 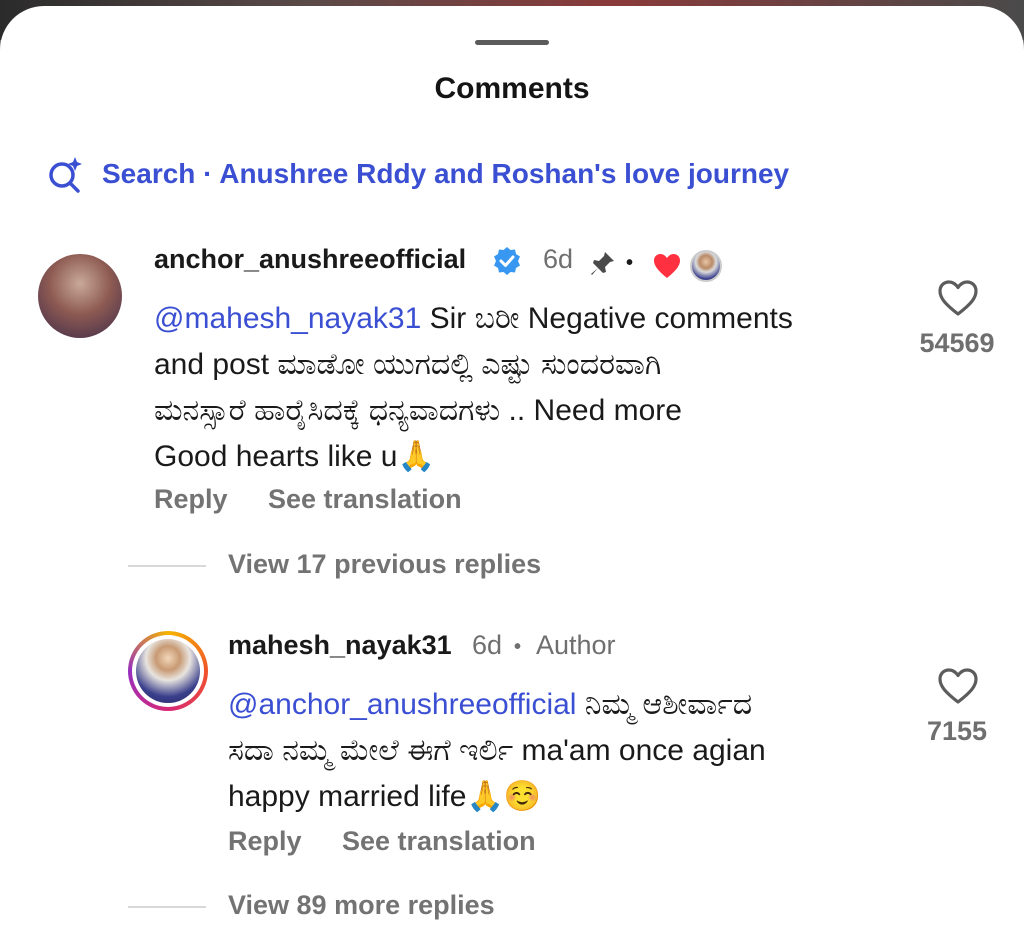 I want to click on comment-line: Sir ಬರೀ Negative comments, so click(x=607, y=318).